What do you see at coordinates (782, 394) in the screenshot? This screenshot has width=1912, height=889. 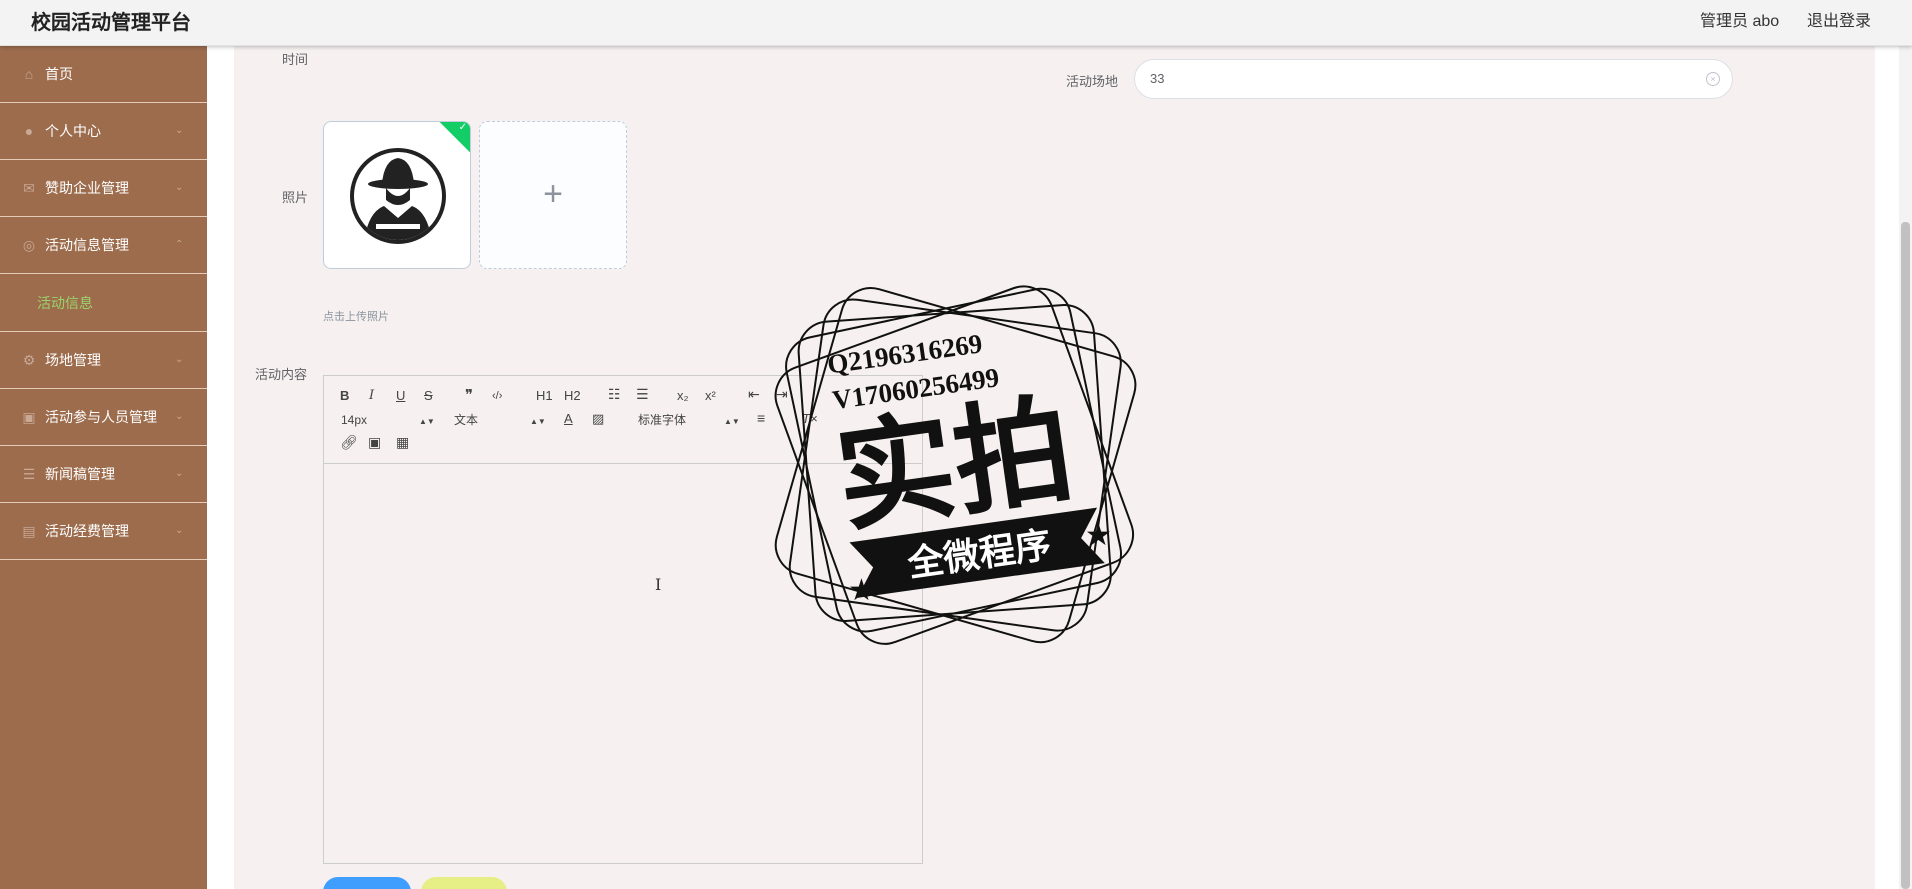 I see `indent-icon: ⇥` at bounding box center [782, 394].